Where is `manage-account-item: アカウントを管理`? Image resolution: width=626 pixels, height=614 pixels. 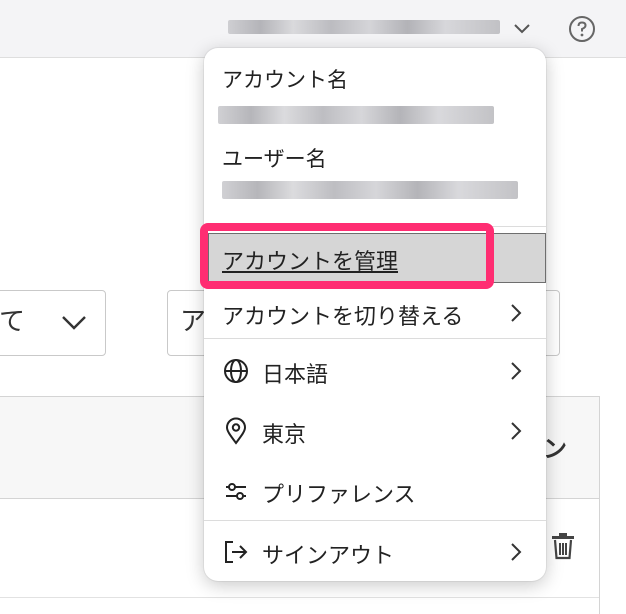
manage-account-item: アカウントを管理 is located at coordinates (375, 258).